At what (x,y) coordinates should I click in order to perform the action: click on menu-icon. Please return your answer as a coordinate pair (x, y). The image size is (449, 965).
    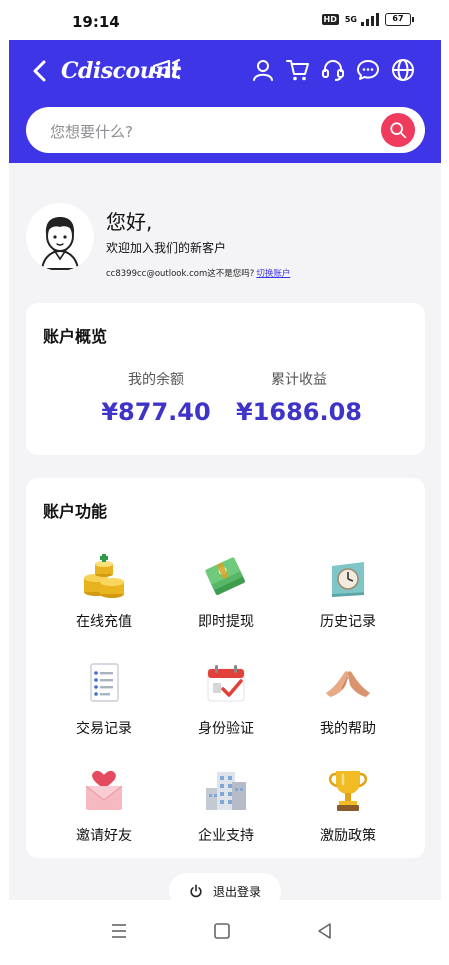
    Looking at the image, I should click on (119, 931).